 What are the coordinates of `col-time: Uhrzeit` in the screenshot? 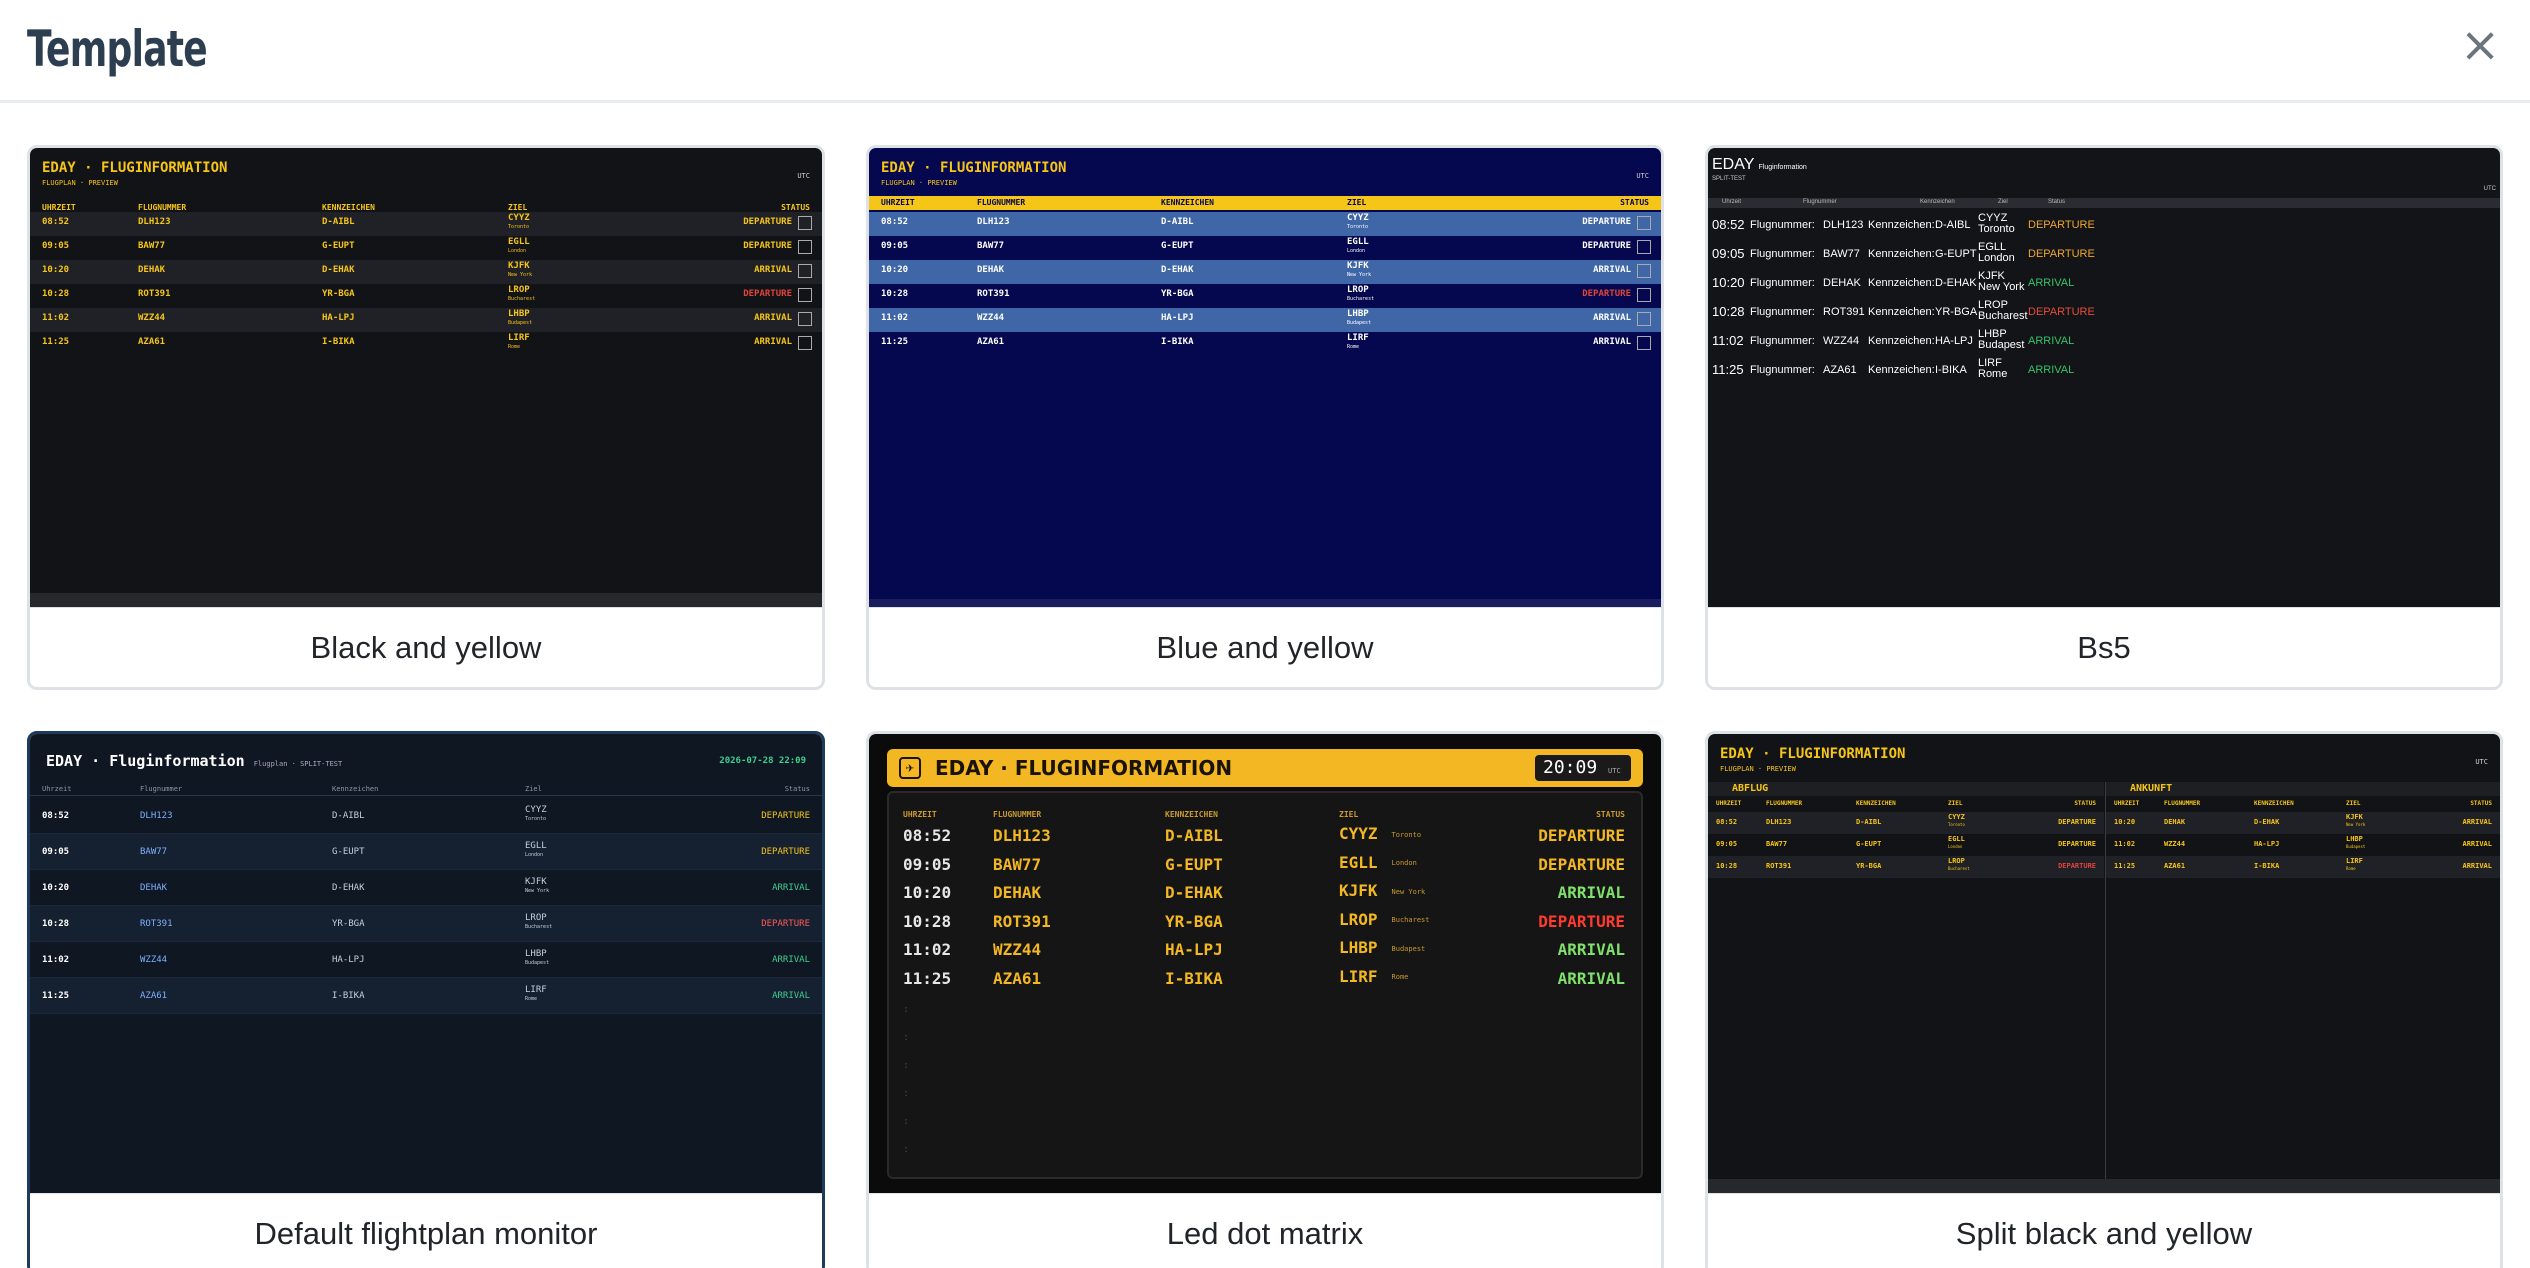 It's located at (1732, 202).